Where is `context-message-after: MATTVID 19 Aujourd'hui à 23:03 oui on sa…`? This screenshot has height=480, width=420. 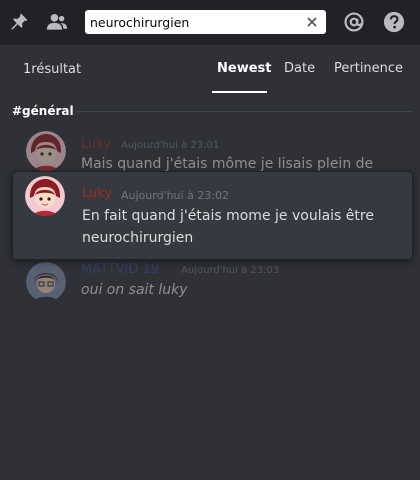 context-message-after: MATTVID 19 Aujourd'hui à 23:03 oui on sa… is located at coordinates (216, 282).